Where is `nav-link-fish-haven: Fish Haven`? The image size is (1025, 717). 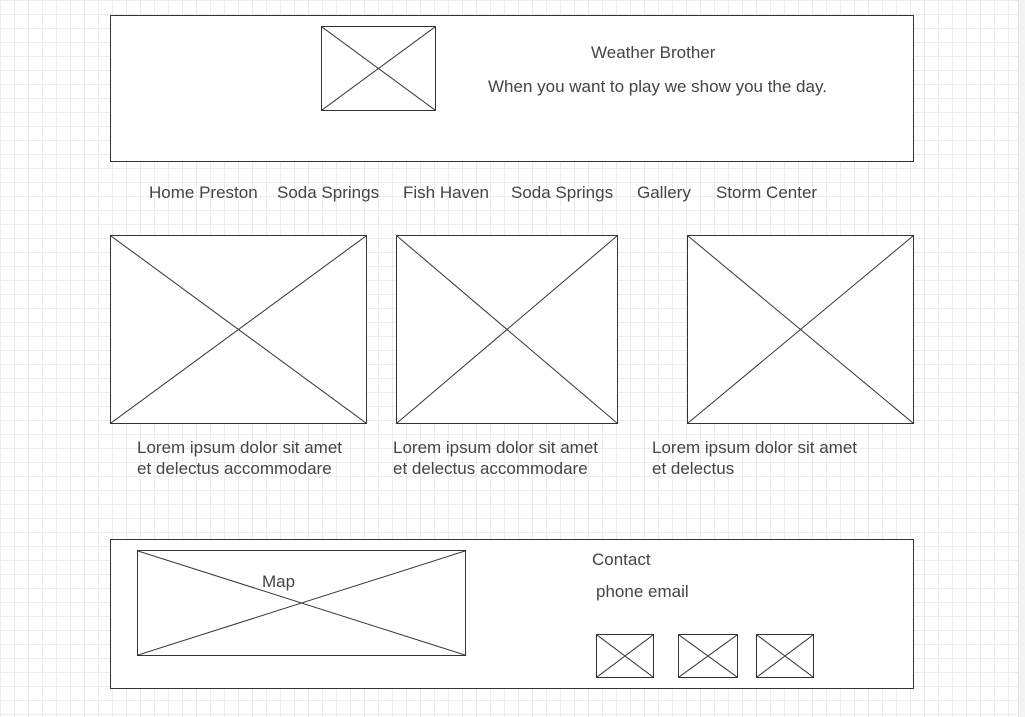 nav-link-fish-haven: Fish Haven is located at coordinates (446, 193).